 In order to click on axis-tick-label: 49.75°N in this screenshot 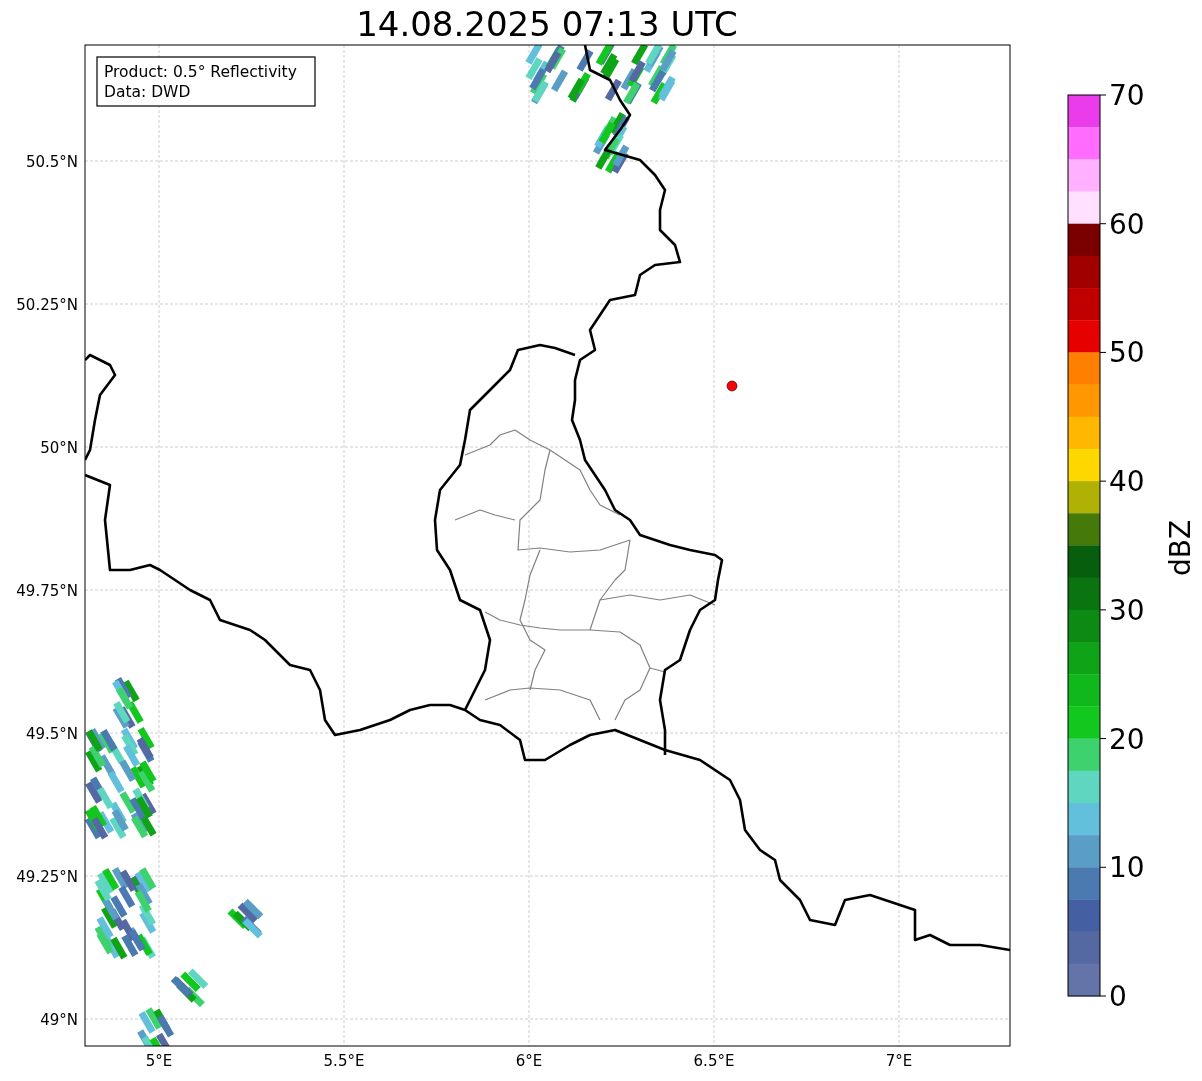, I will do `click(47, 591)`.